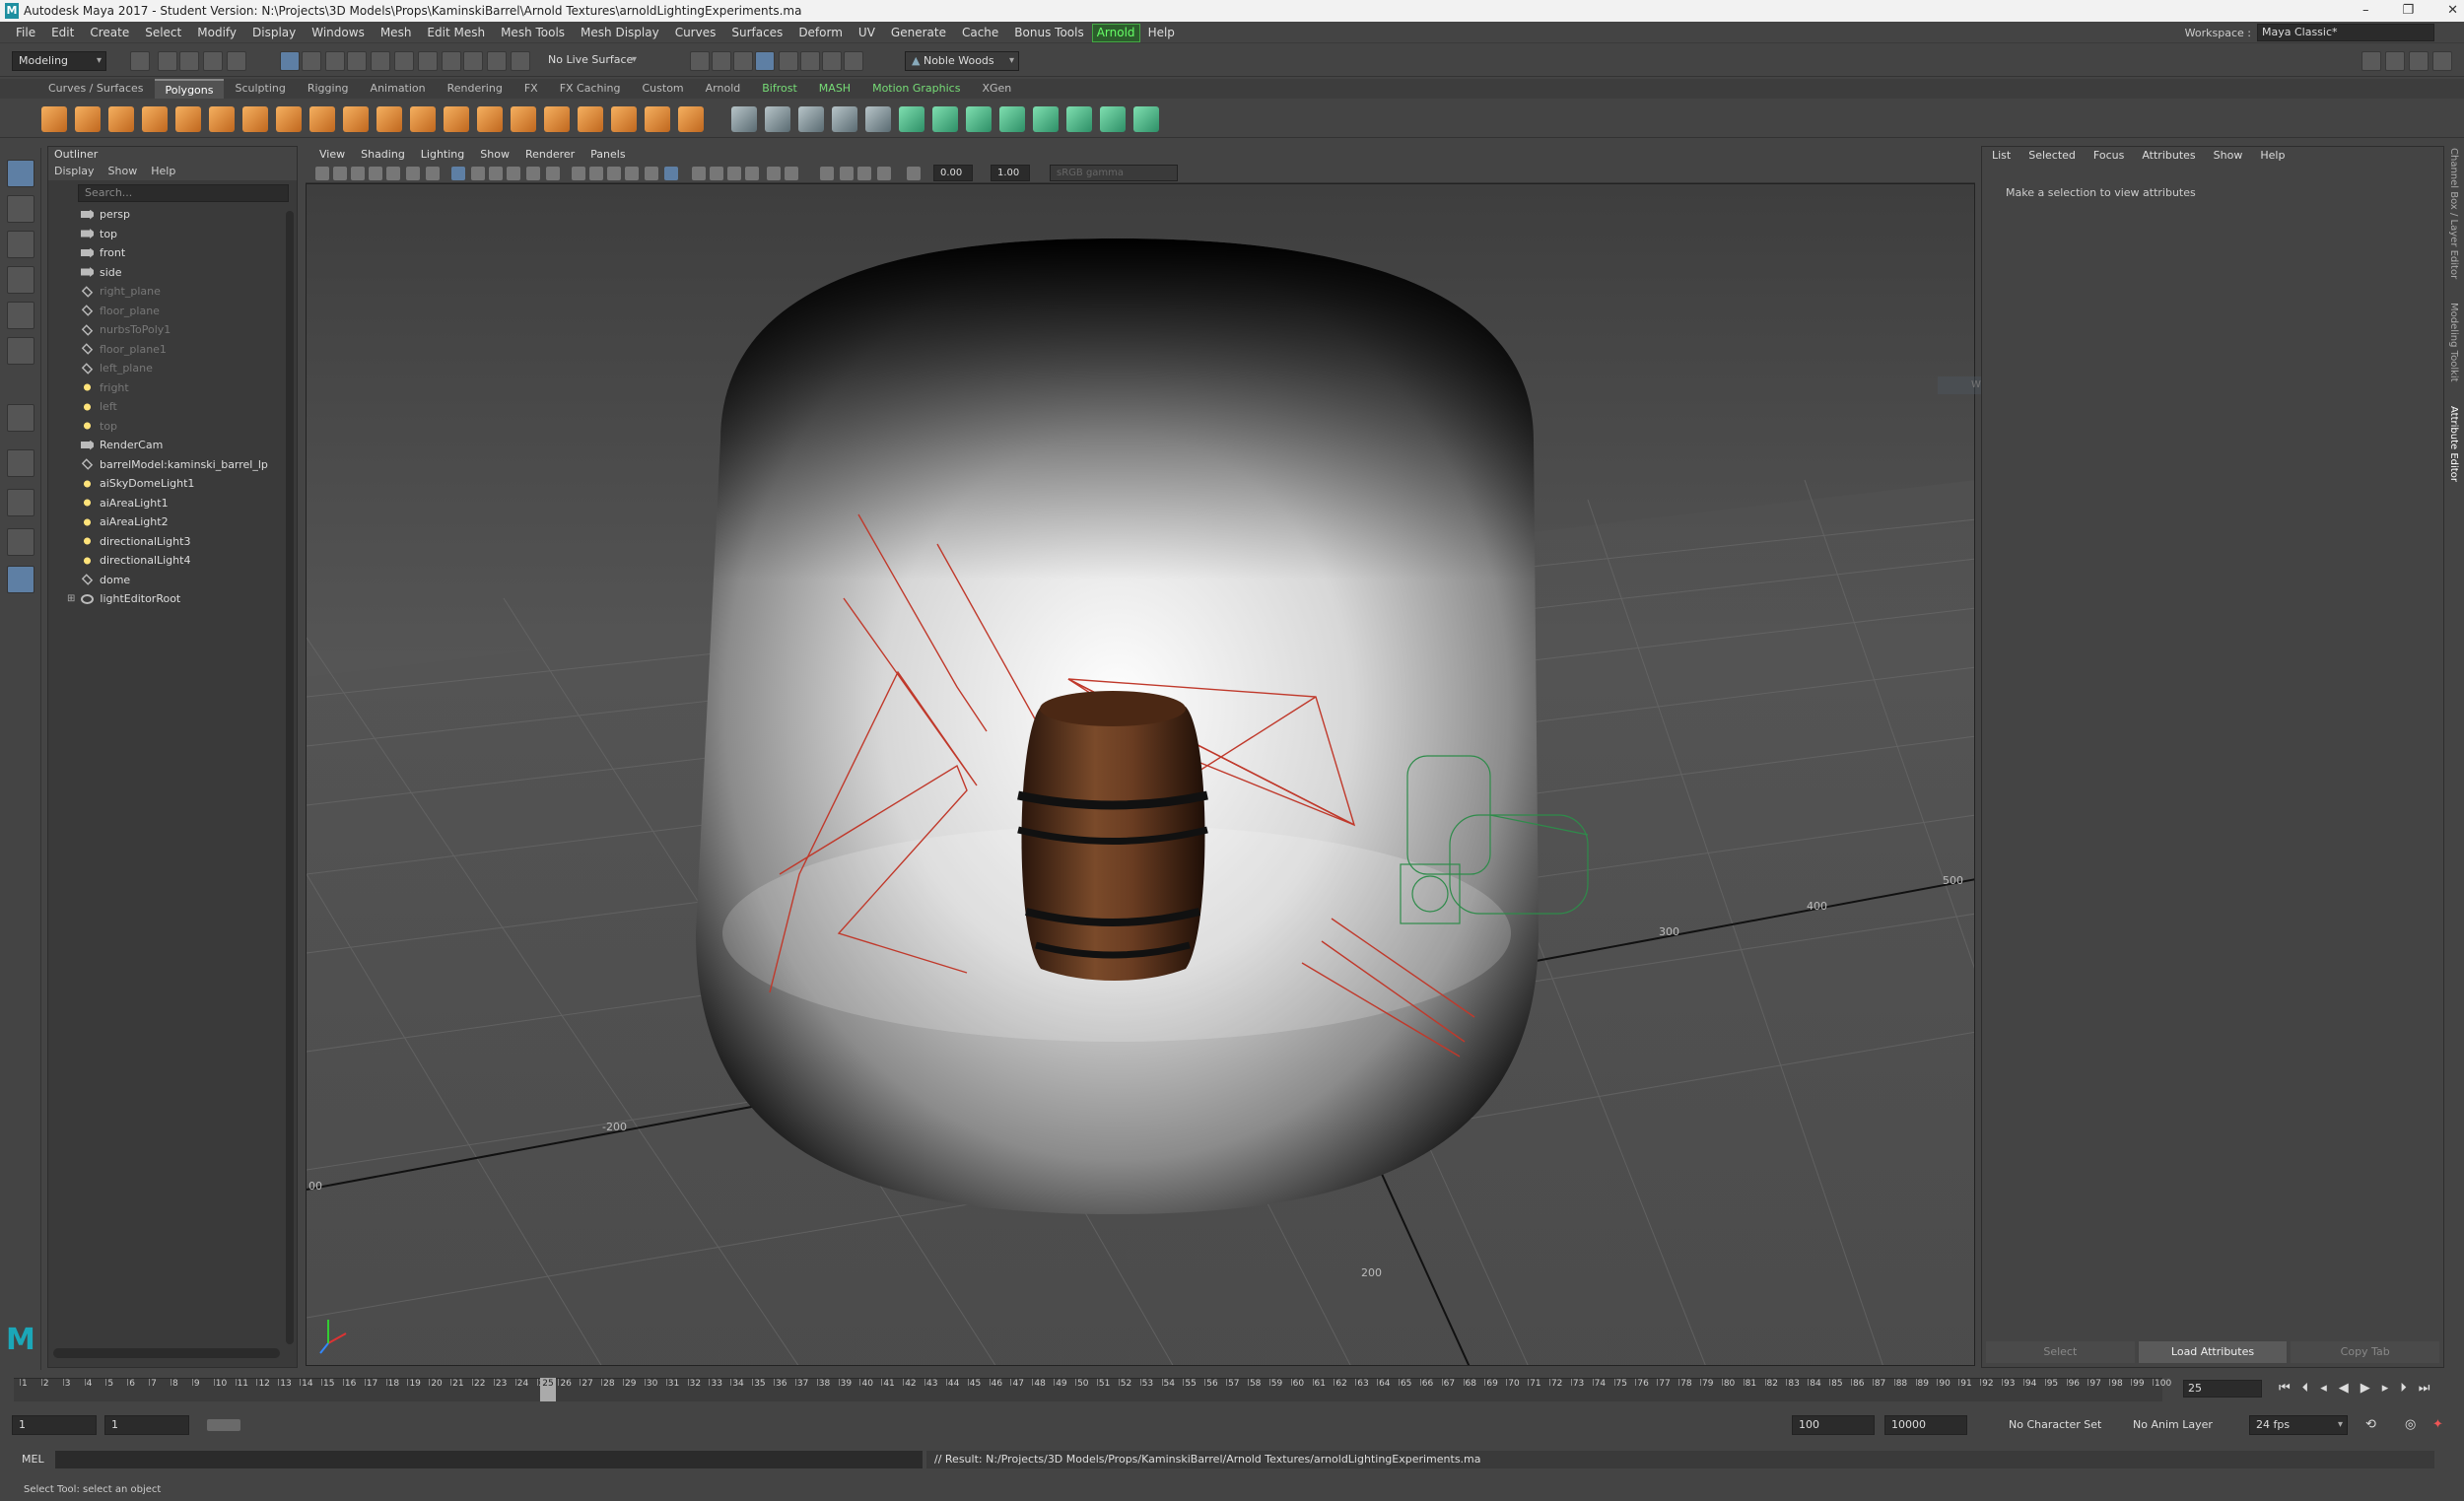  What do you see at coordinates (125, 503) in the screenshot?
I see `outliner-item: aiAreaLight1` at bounding box center [125, 503].